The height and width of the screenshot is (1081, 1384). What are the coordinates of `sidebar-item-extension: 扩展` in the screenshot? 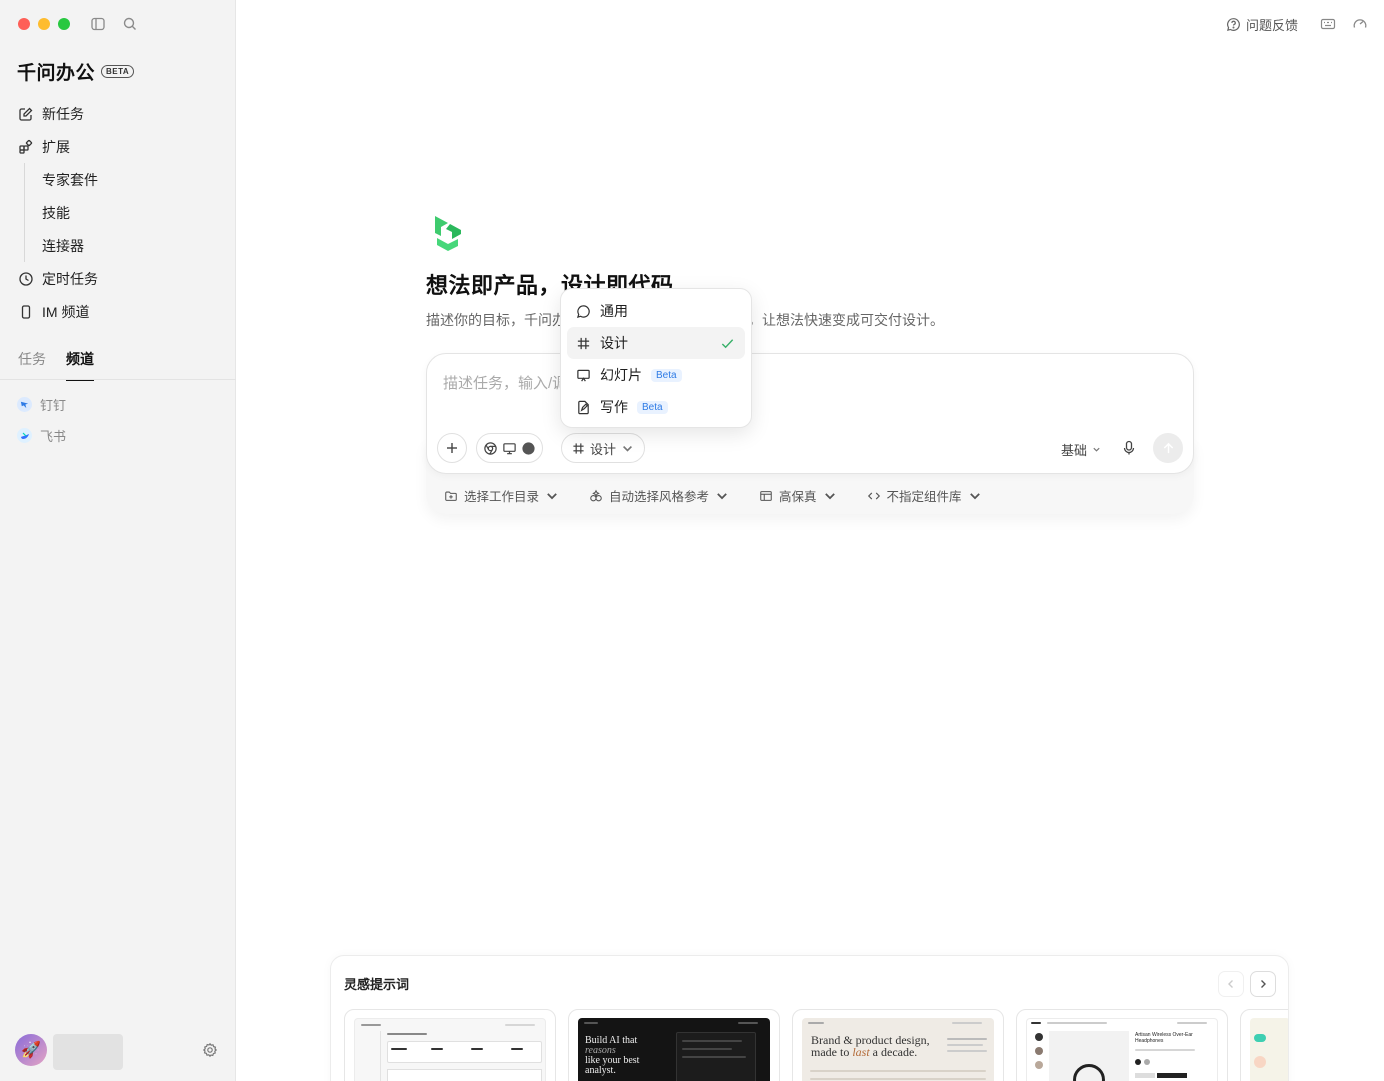 It's located at (118, 146).